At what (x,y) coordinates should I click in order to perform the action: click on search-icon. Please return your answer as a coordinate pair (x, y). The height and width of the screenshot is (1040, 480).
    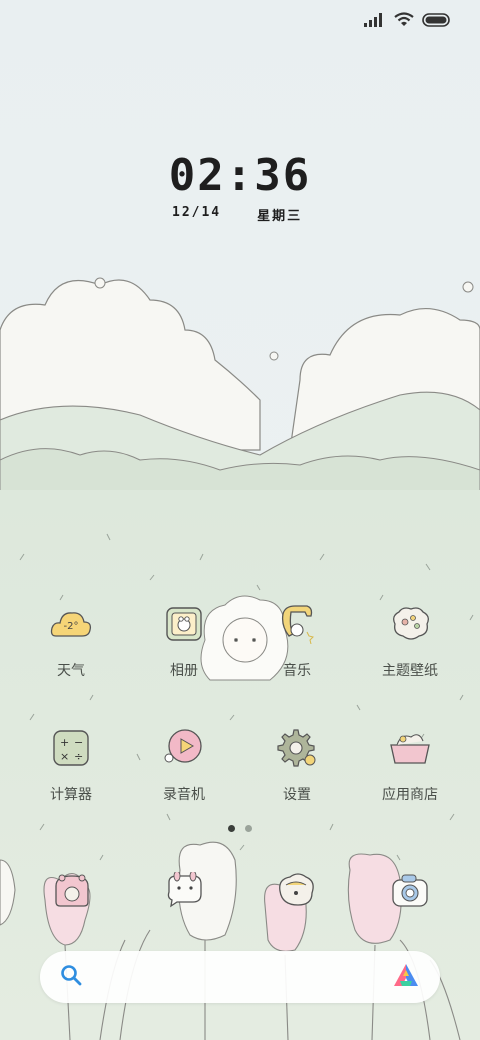
    Looking at the image, I should click on (71, 977).